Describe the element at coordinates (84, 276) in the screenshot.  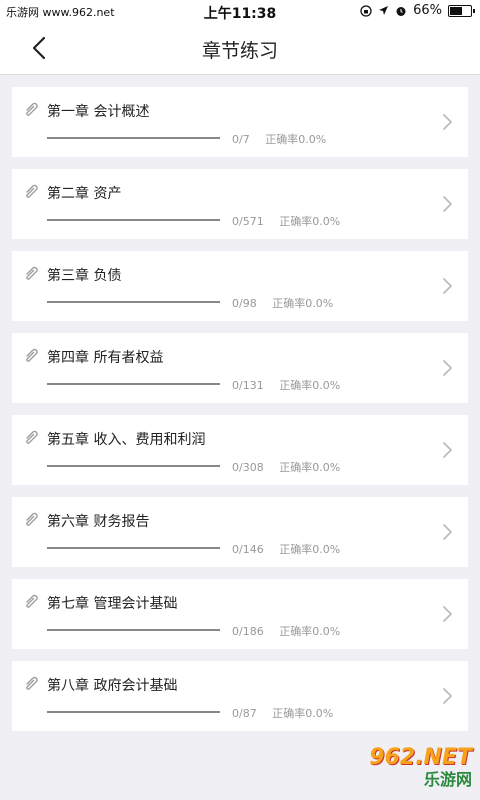
I see `chapter-title: 第三章 负债` at that location.